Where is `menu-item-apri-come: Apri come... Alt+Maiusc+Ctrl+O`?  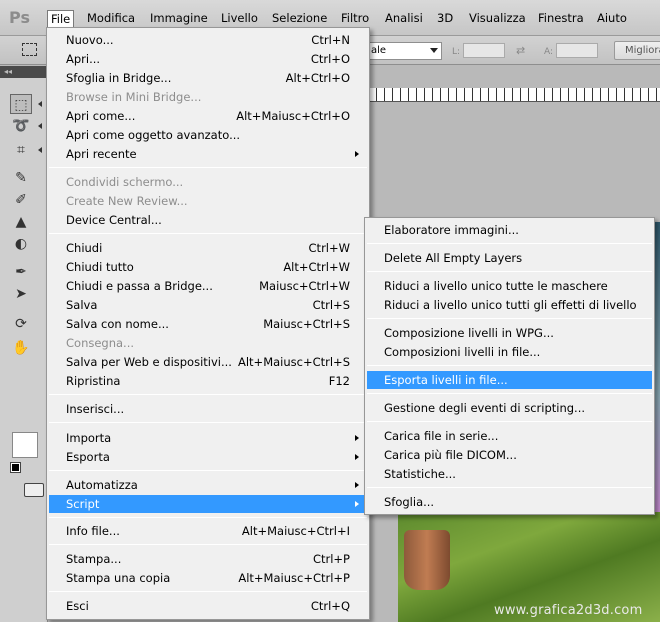 menu-item-apri-come: Apri come... Alt+Maiusc+Ctrl+O is located at coordinates (208, 116).